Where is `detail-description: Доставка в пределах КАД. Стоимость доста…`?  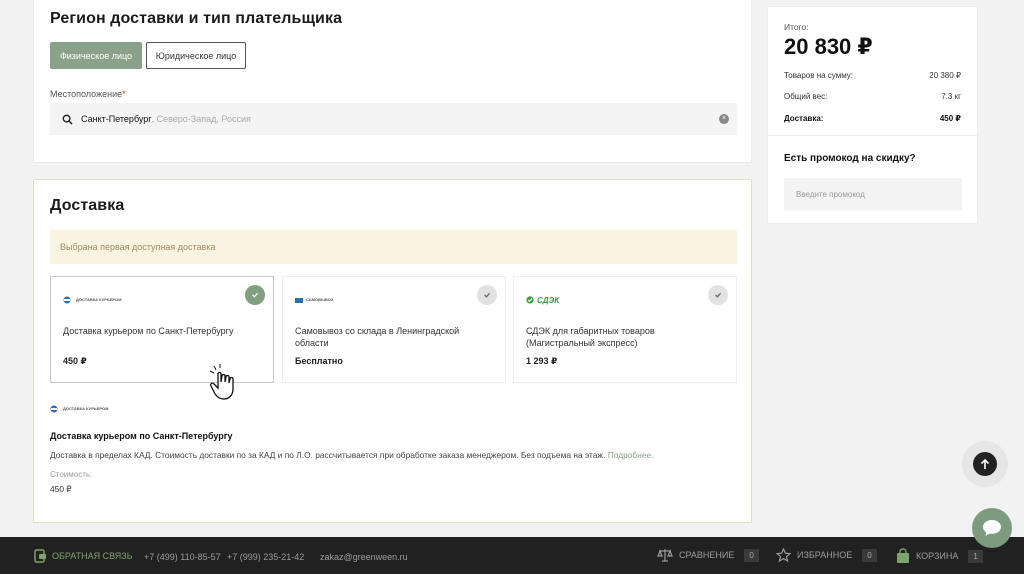 detail-description: Доставка в пределах КАД. Стоимость доста… is located at coordinates (351, 455).